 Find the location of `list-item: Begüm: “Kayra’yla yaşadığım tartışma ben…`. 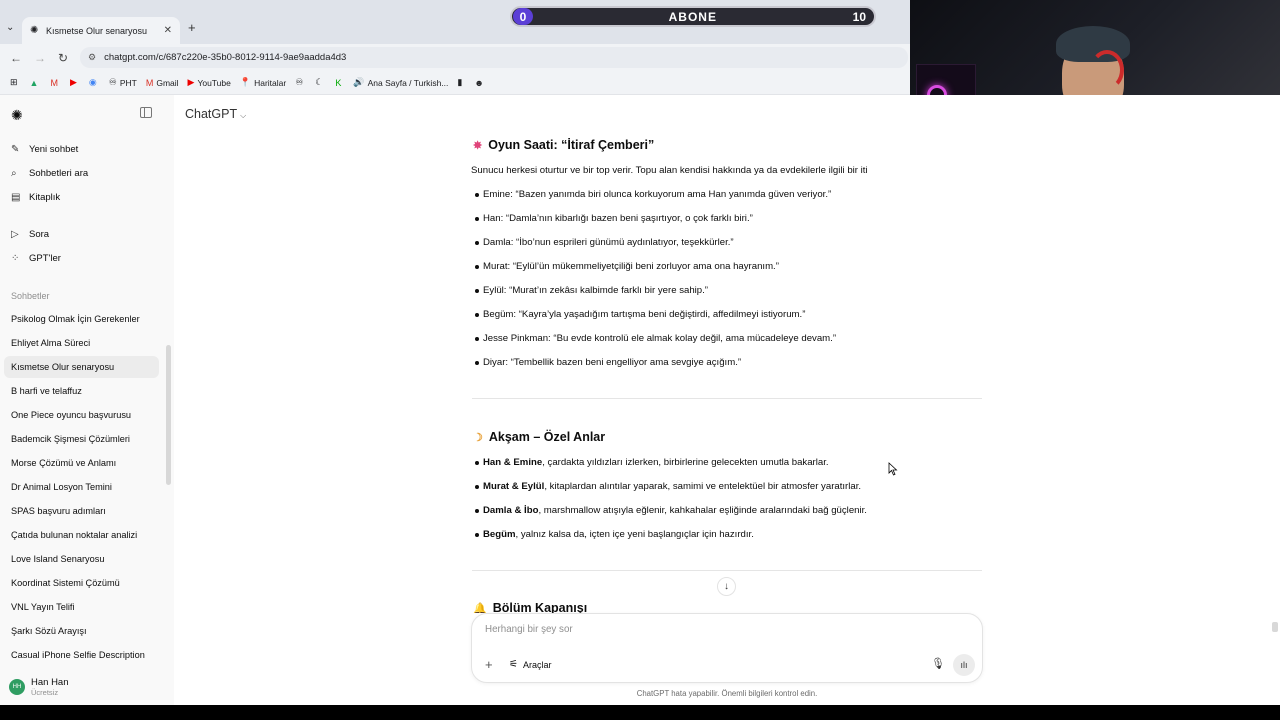

list-item: Begüm: “Kayra’yla yaşadığım tartışma ben… is located at coordinates (640, 314).